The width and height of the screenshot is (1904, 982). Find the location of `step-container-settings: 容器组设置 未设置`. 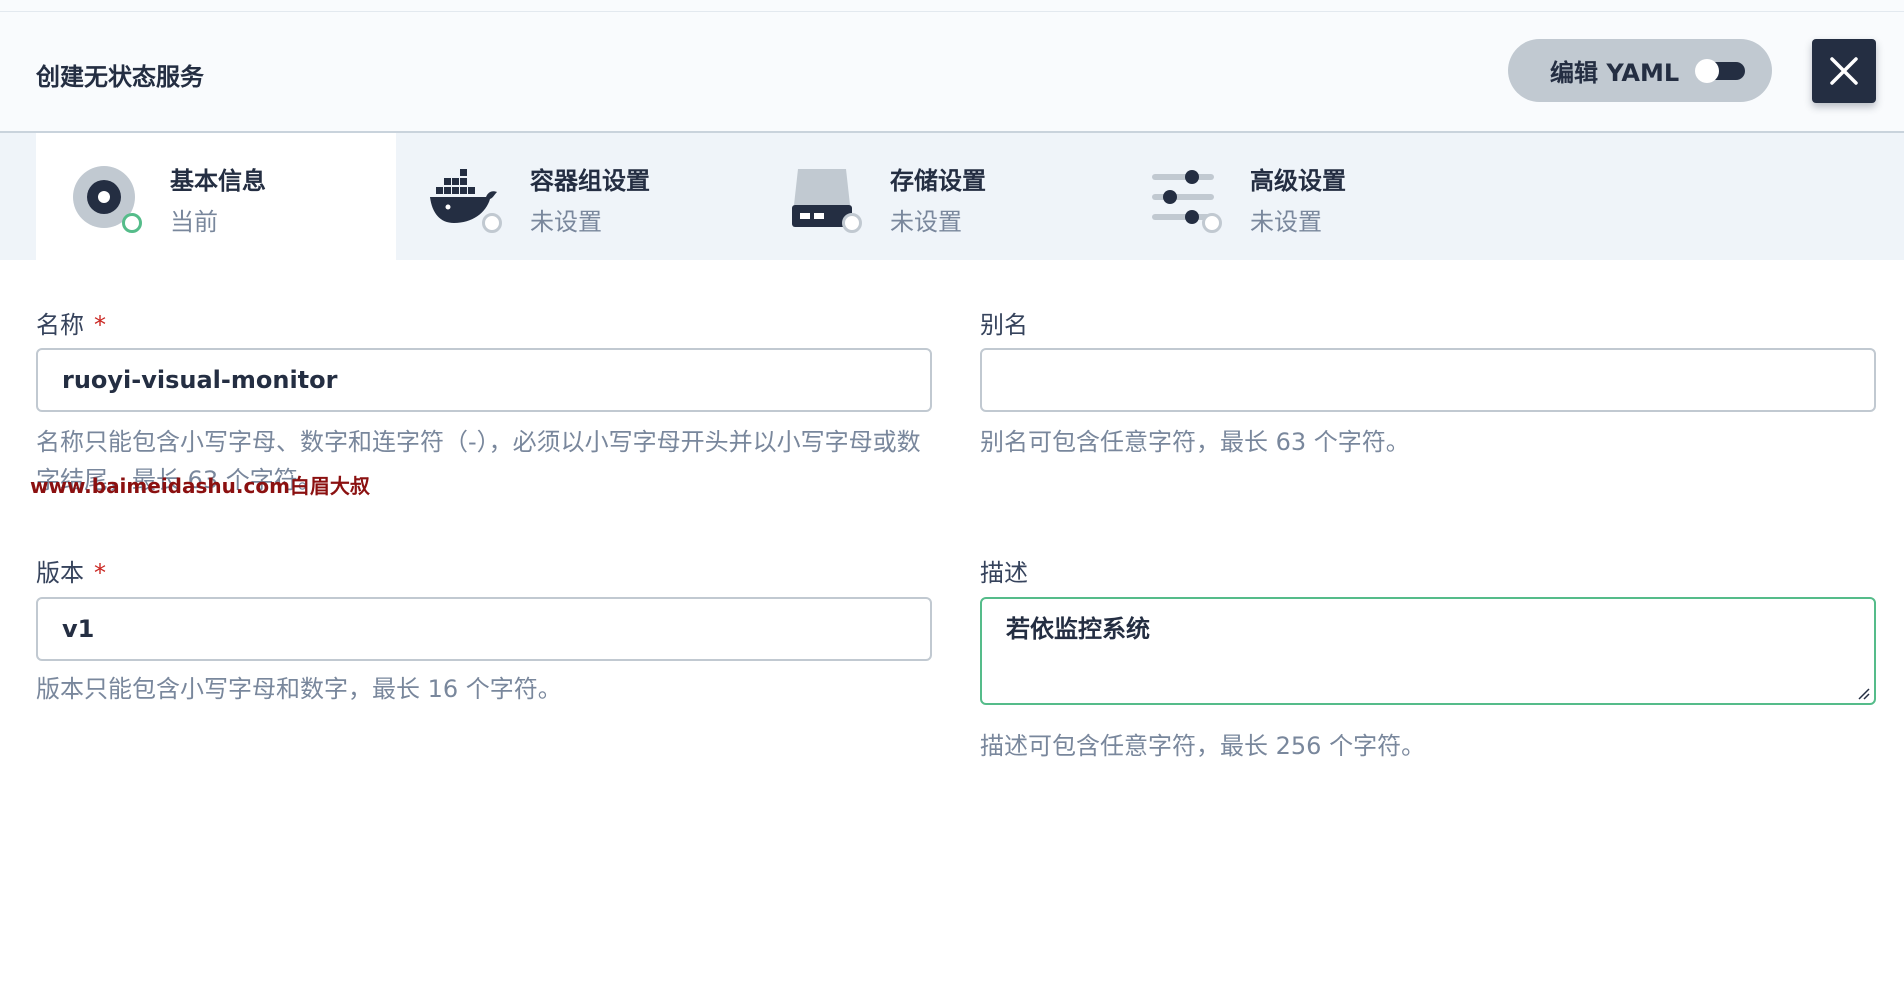

step-container-settings: 容器组设置 未设置 is located at coordinates (576, 196).